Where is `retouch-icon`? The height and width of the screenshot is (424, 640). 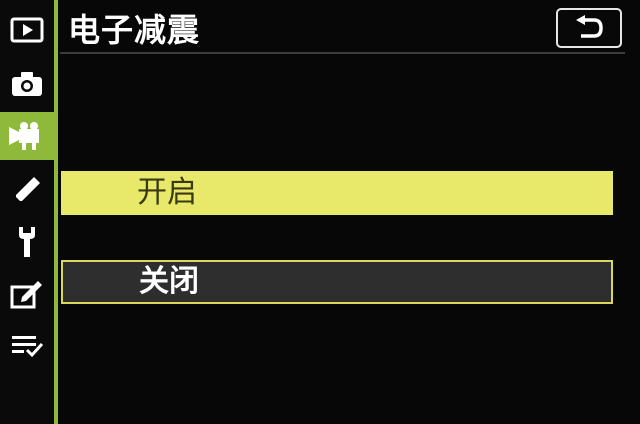
retouch-icon is located at coordinates (26, 295).